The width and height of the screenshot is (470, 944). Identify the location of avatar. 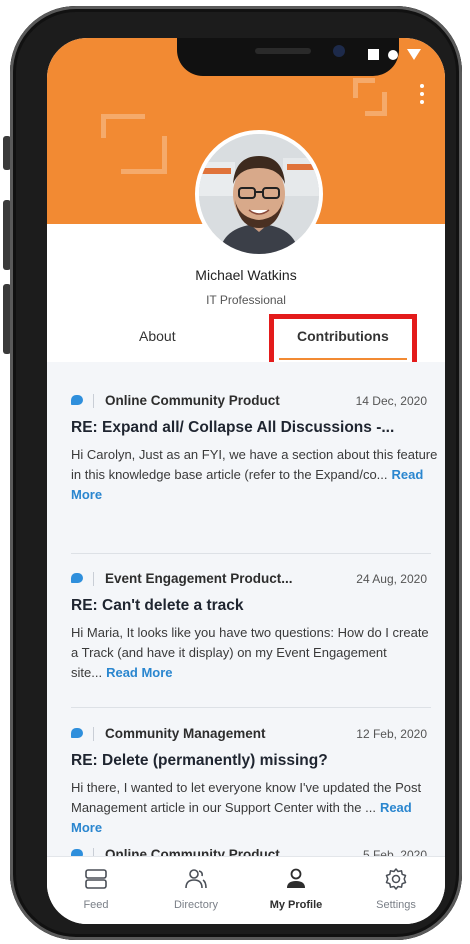
(259, 194).